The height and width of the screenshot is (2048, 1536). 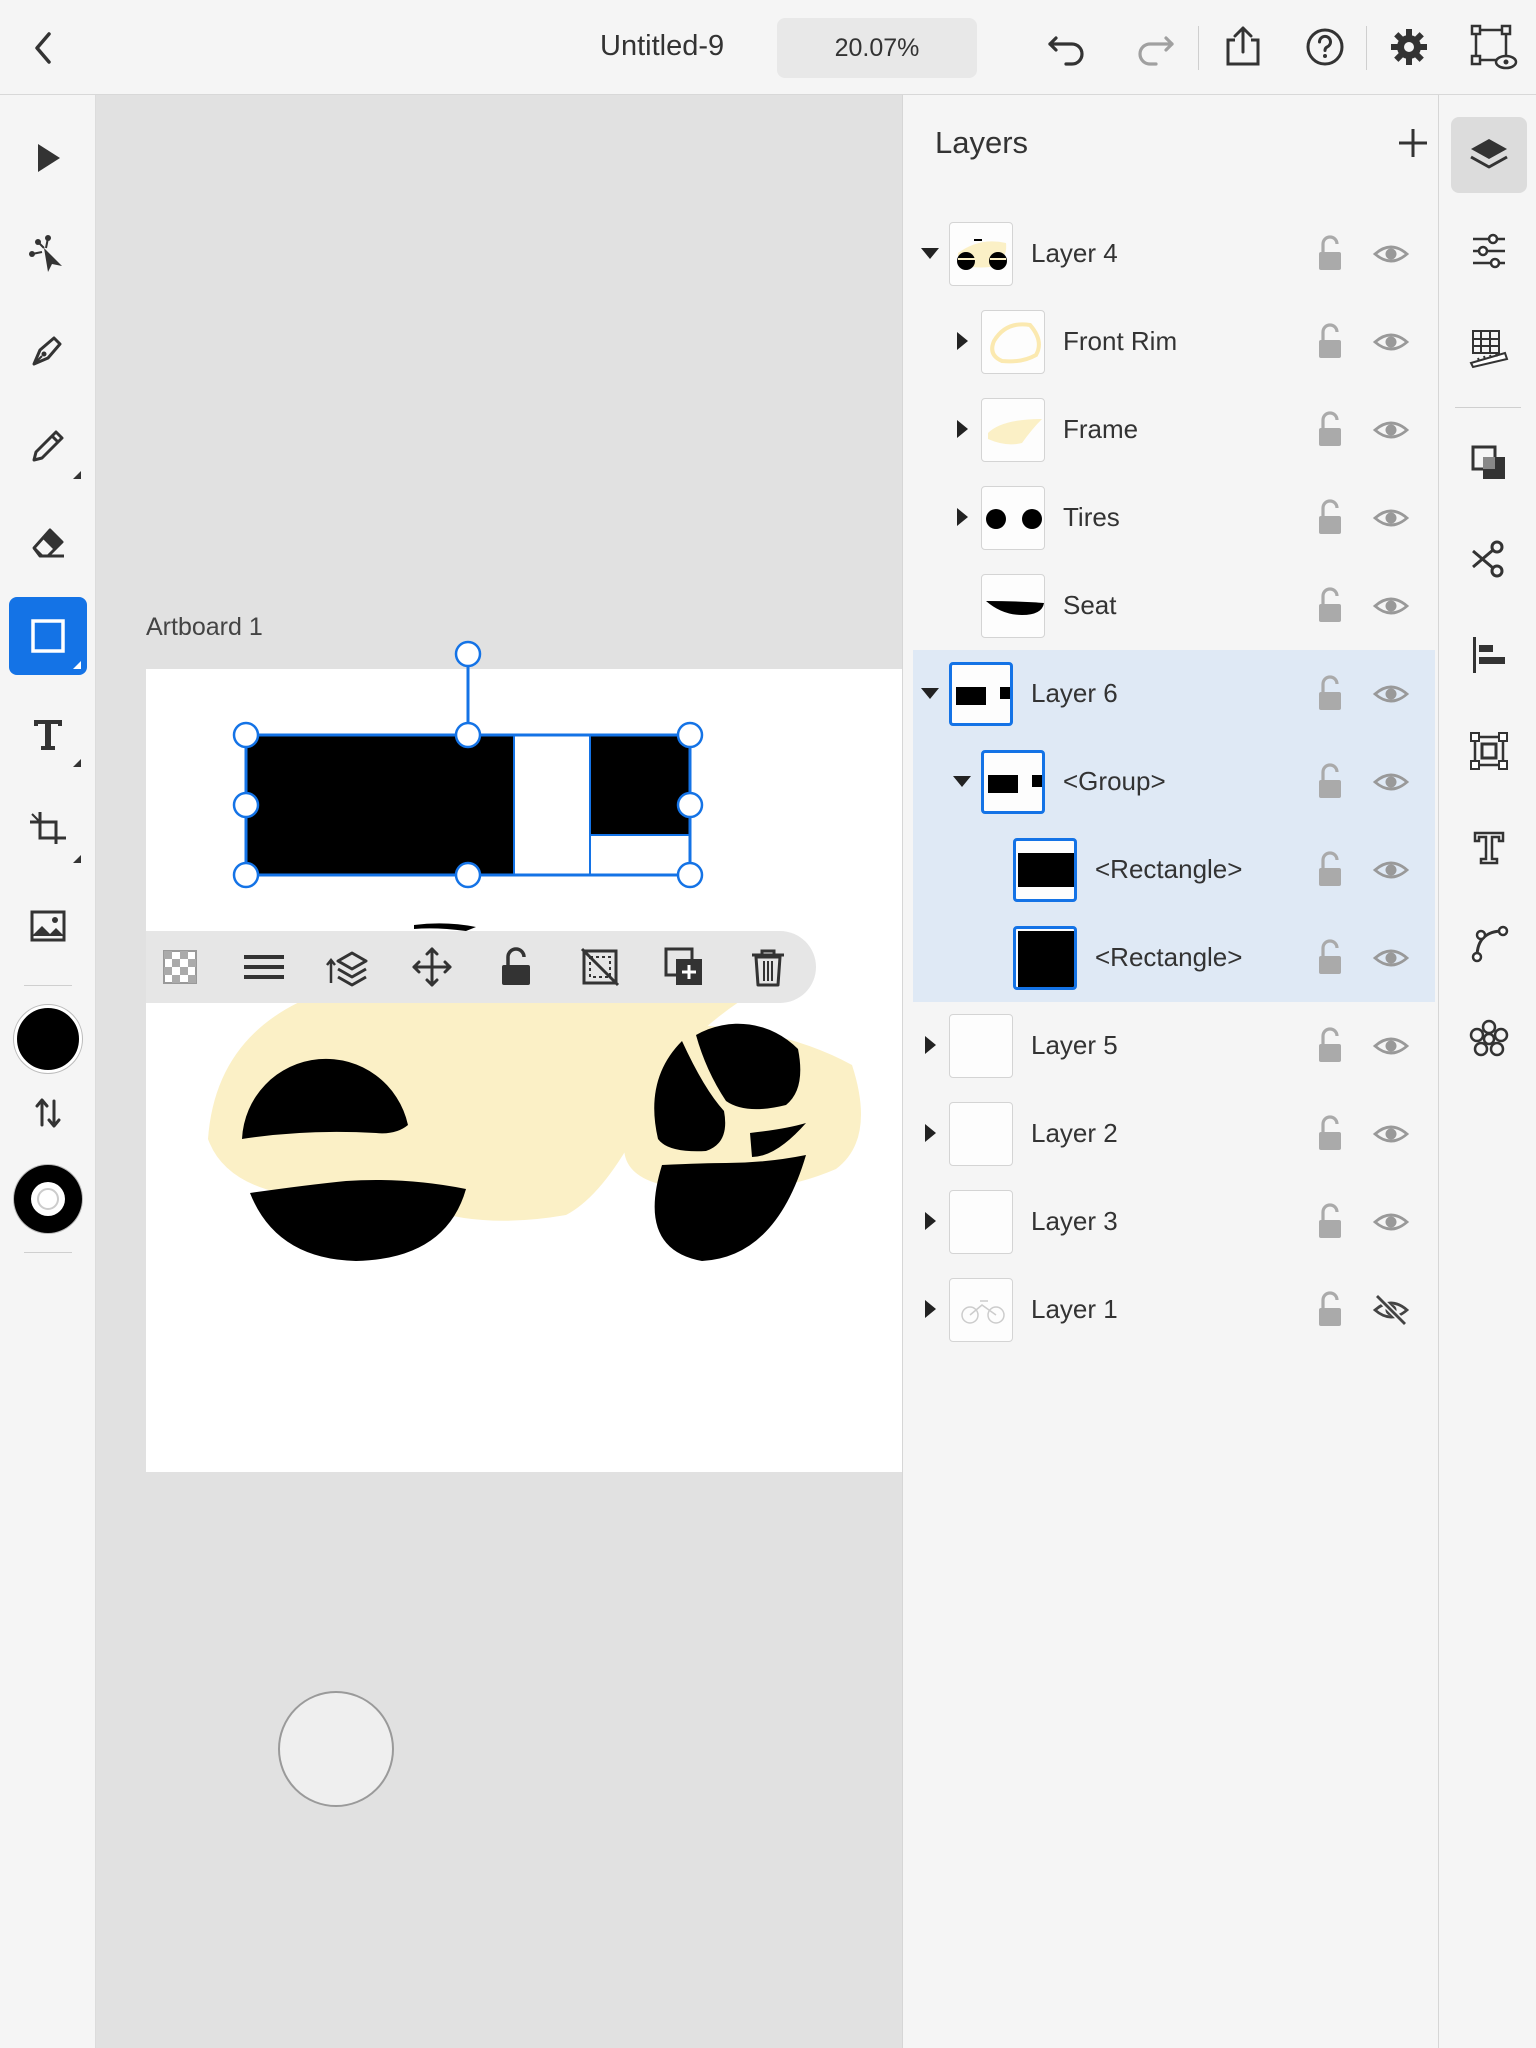 I want to click on opacity-icon, so click(x=180, y=967).